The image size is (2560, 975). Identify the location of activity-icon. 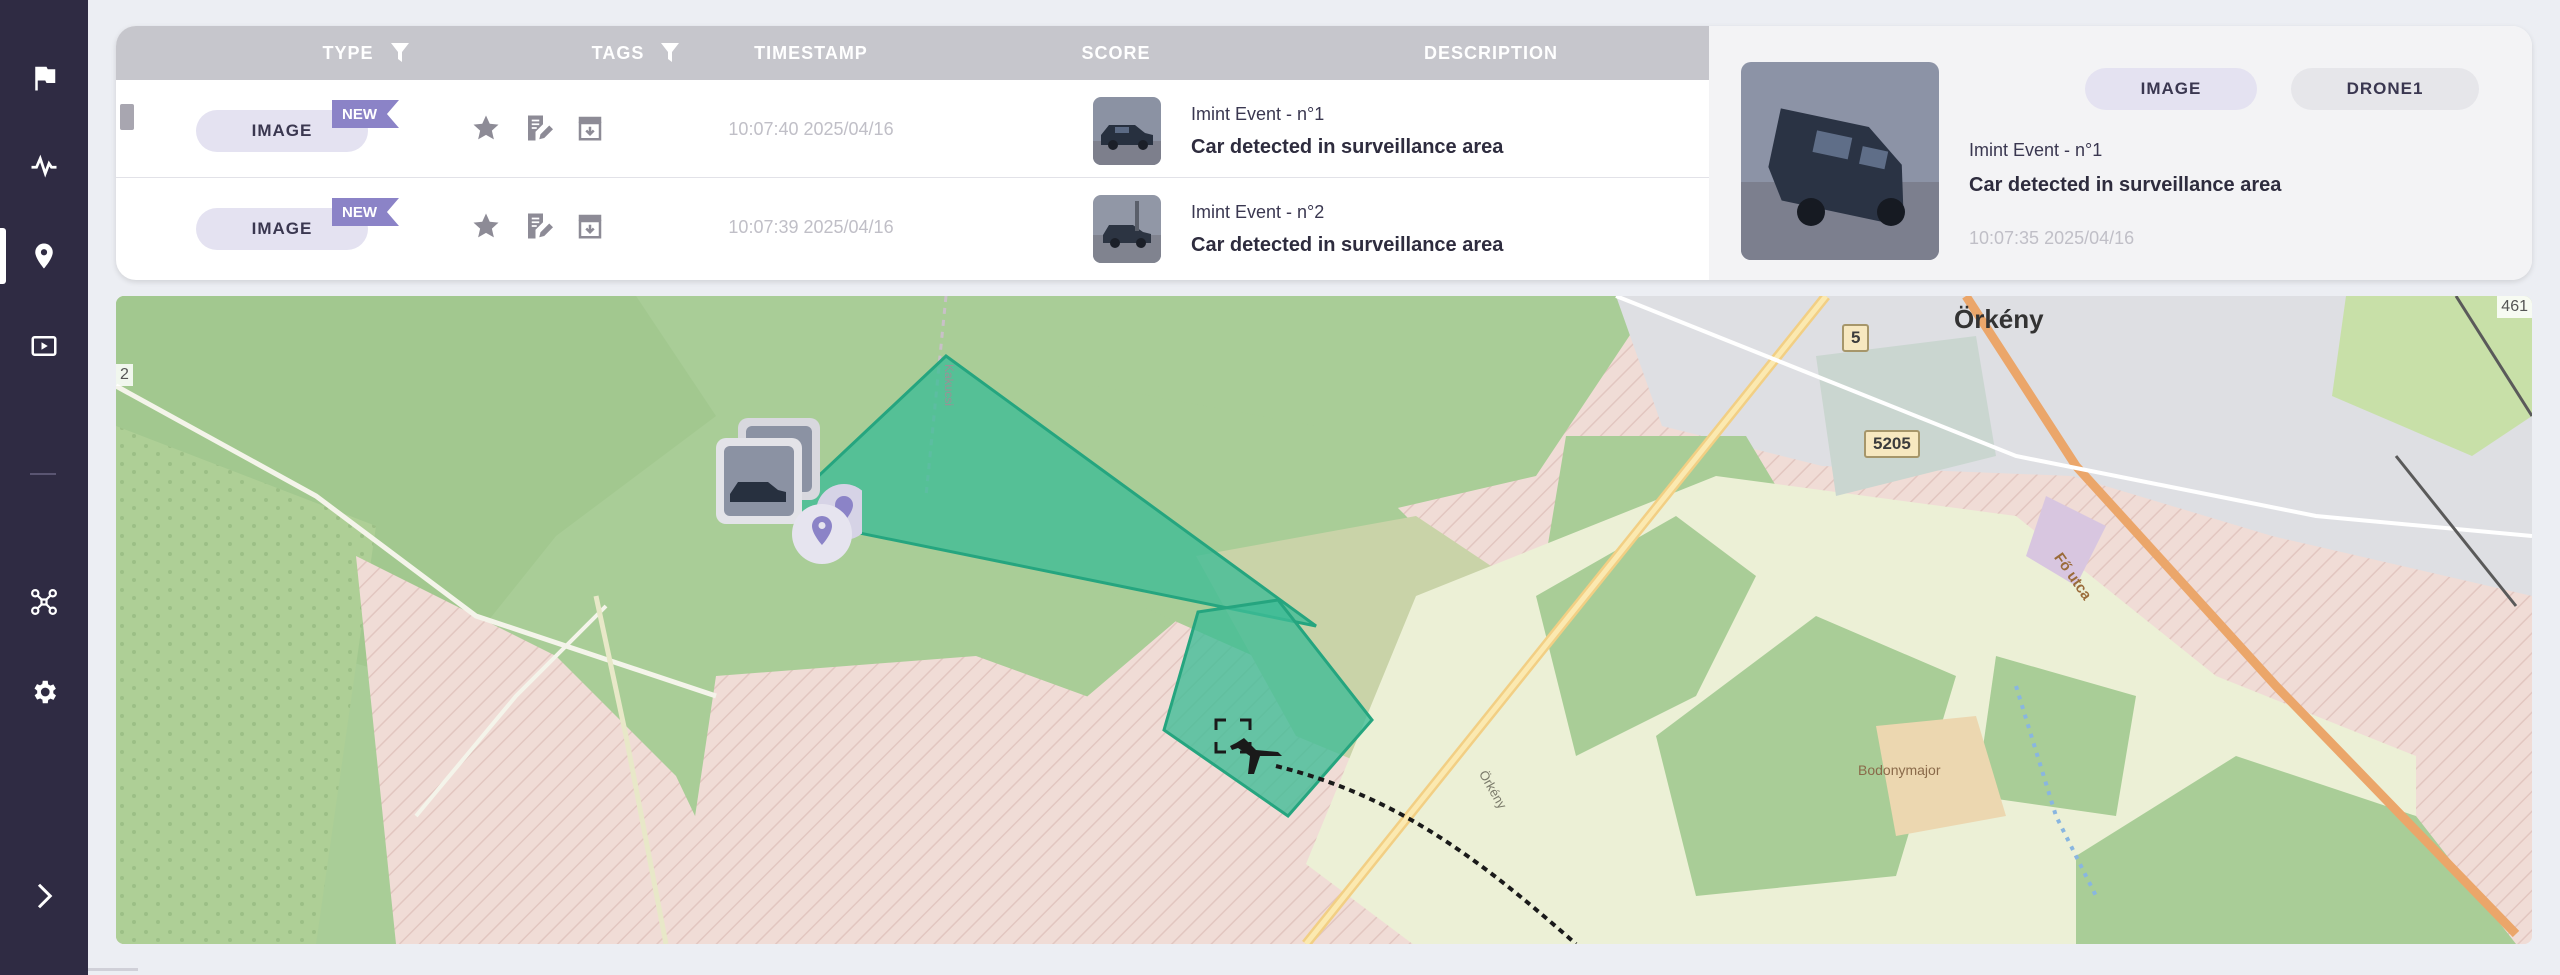
(44, 166).